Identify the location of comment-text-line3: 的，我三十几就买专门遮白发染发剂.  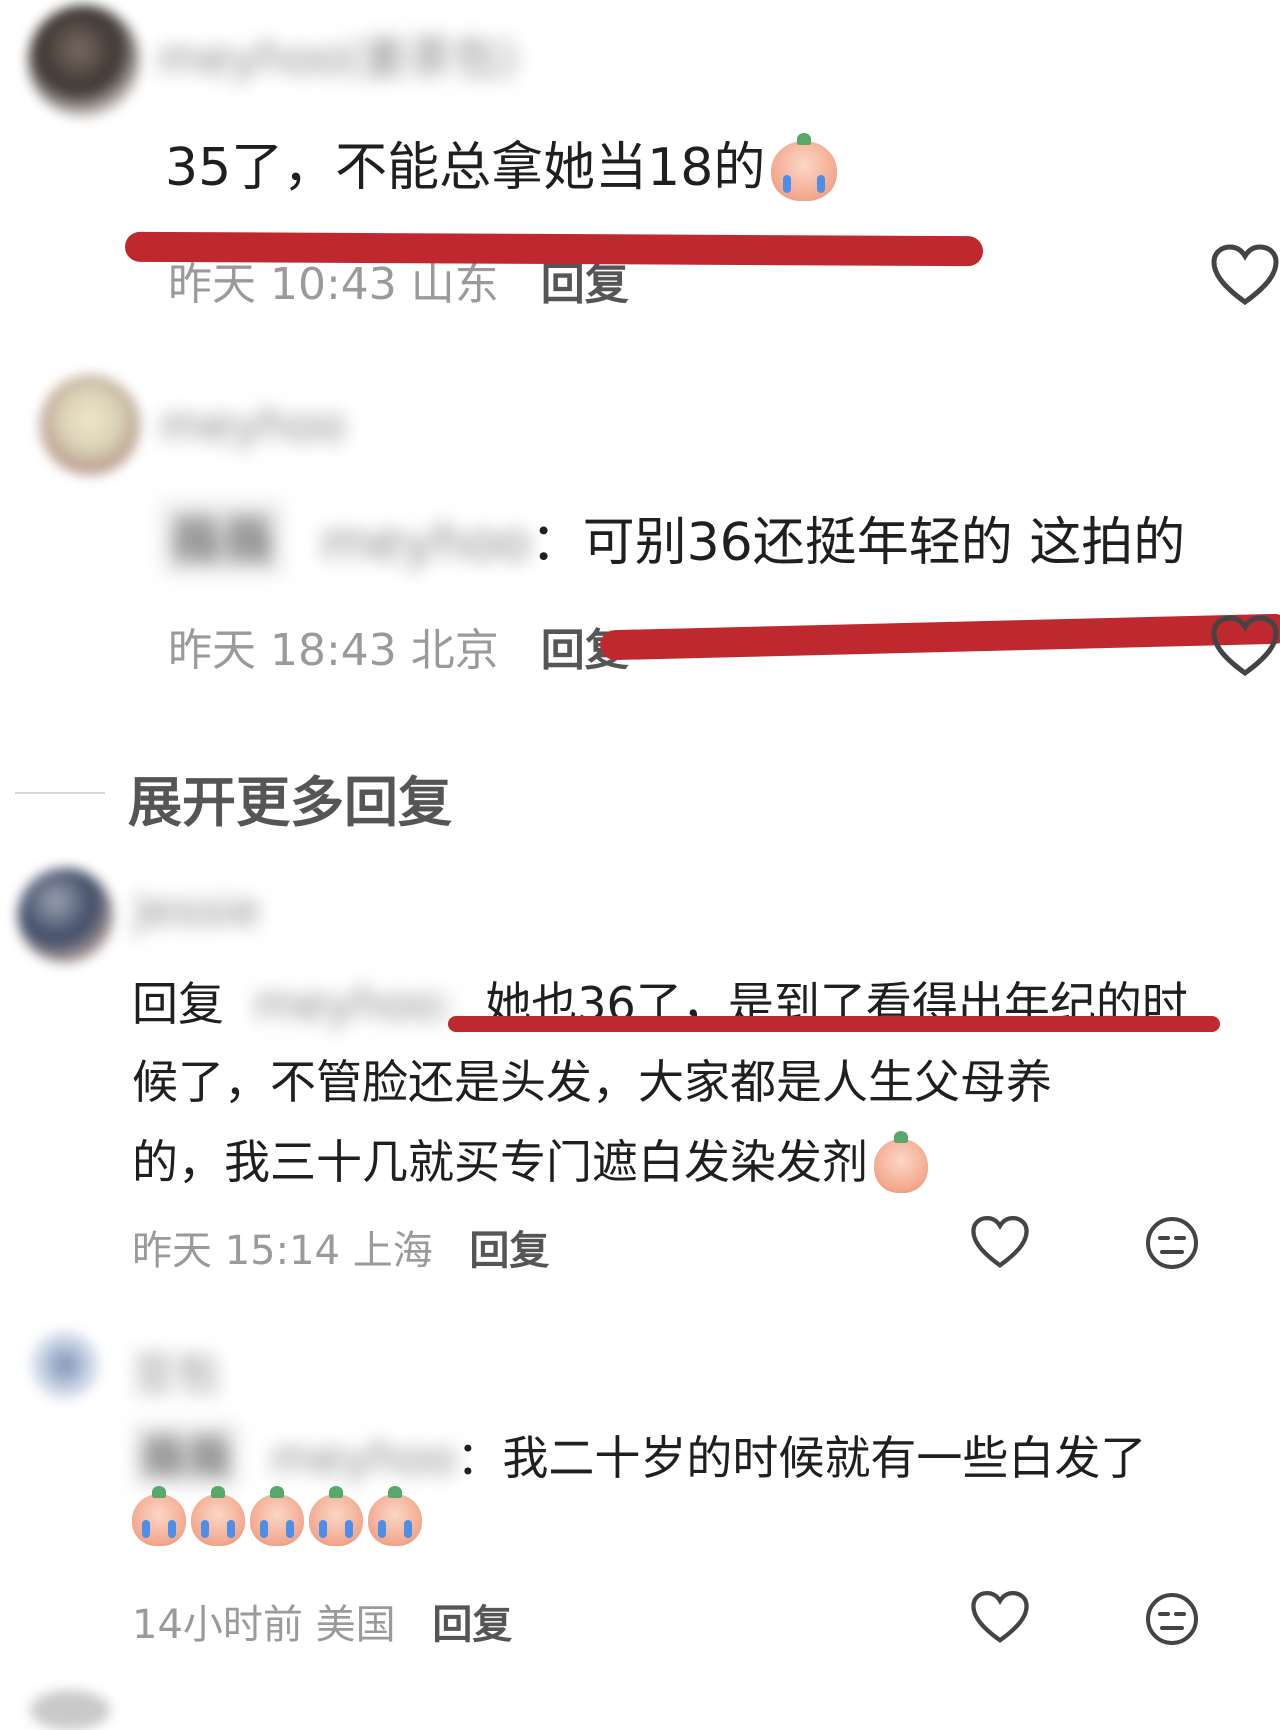
(500, 1162).